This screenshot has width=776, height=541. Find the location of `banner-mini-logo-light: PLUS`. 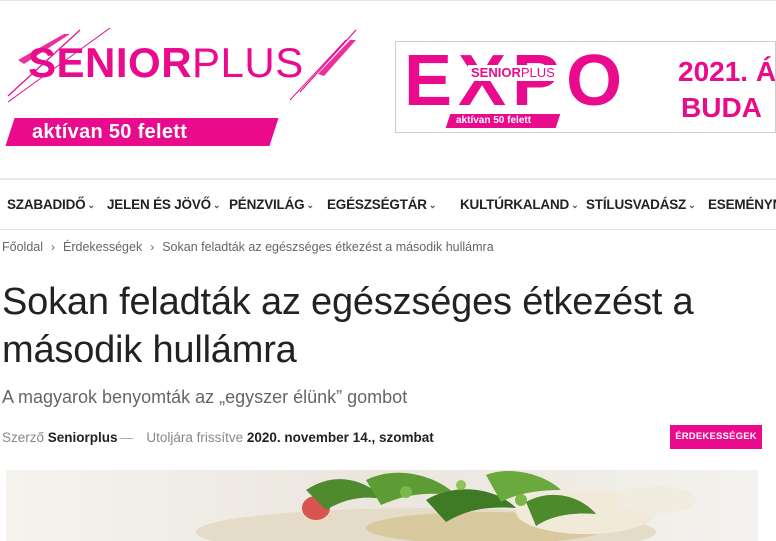

banner-mini-logo-light: PLUS is located at coordinates (537, 72).